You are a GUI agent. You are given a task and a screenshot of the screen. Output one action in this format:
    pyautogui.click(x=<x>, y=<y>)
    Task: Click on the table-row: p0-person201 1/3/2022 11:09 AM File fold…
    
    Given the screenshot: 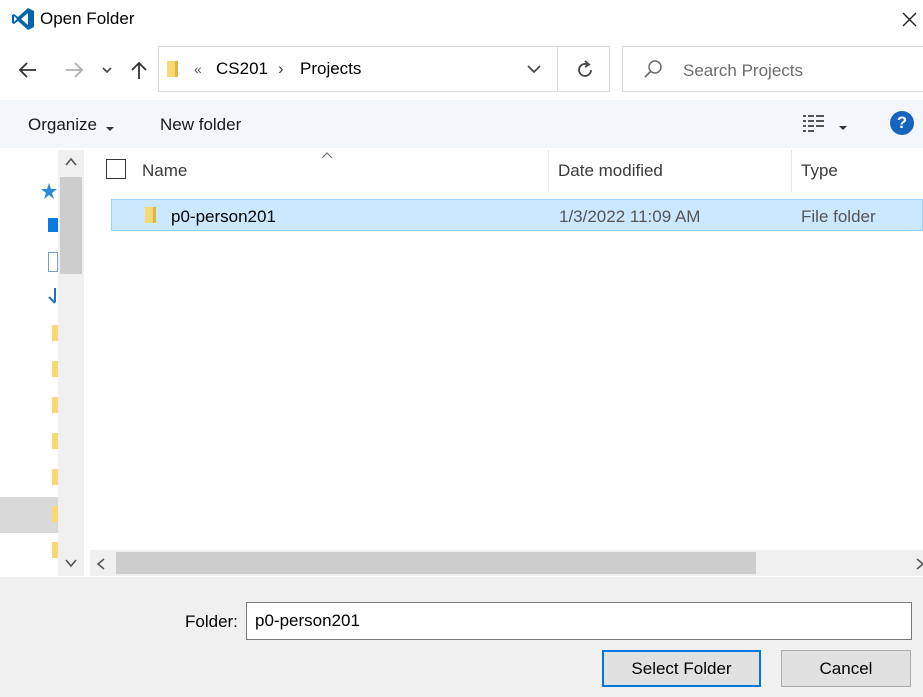 What is the action you would take?
    pyautogui.click(x=517, y=215)
    